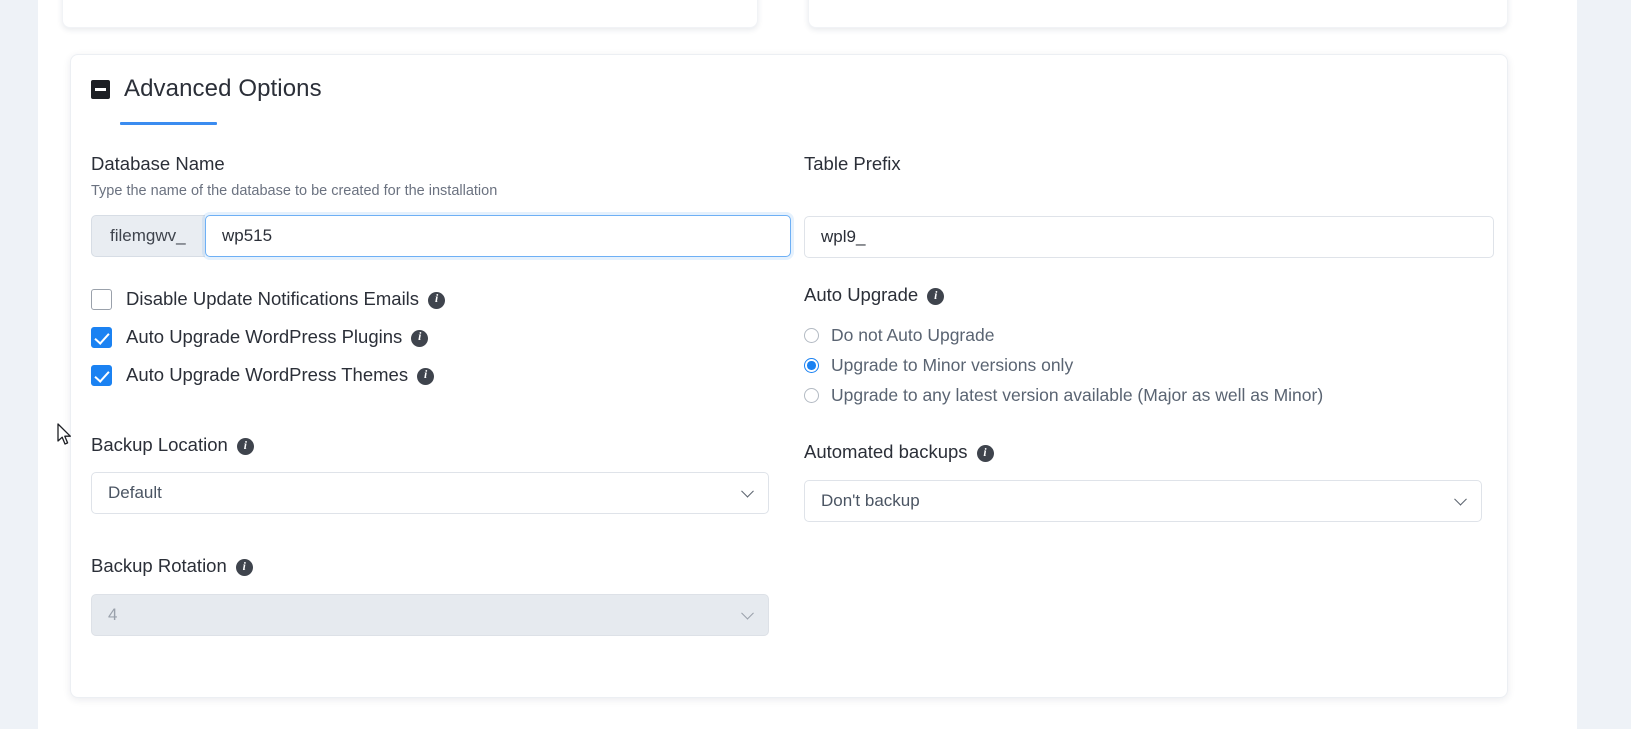 This screenshot has height=729, width=1631. I want to click on checkbox-auto-upgrade-plugins, so click(101, 337).